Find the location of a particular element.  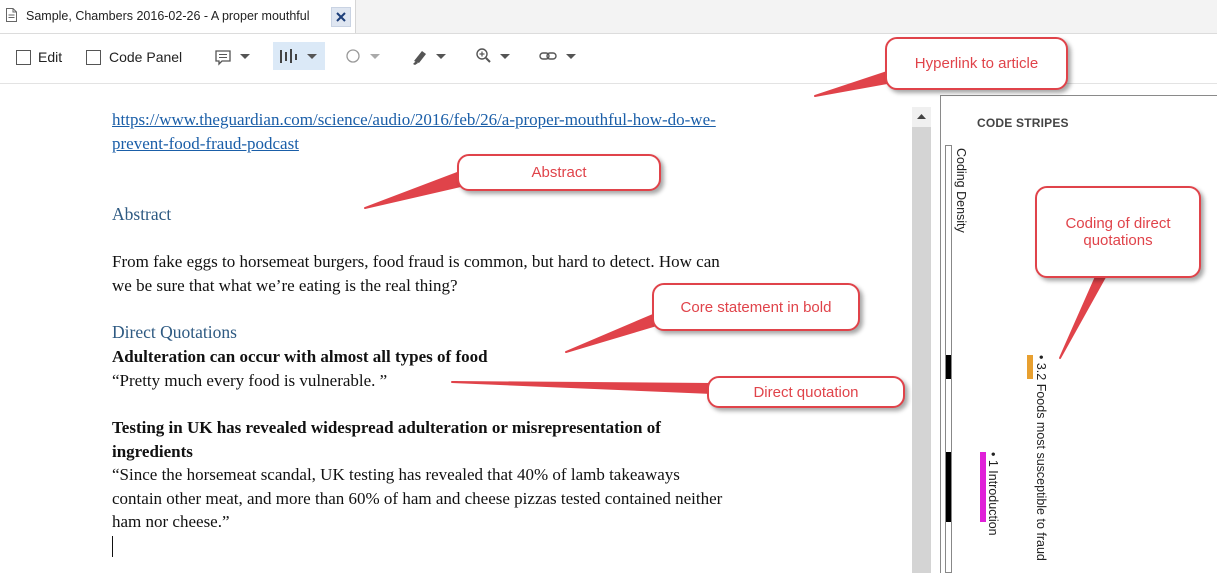

callout-hyperlink-text: Hyperlink to article is located at coordinates (976, 63).